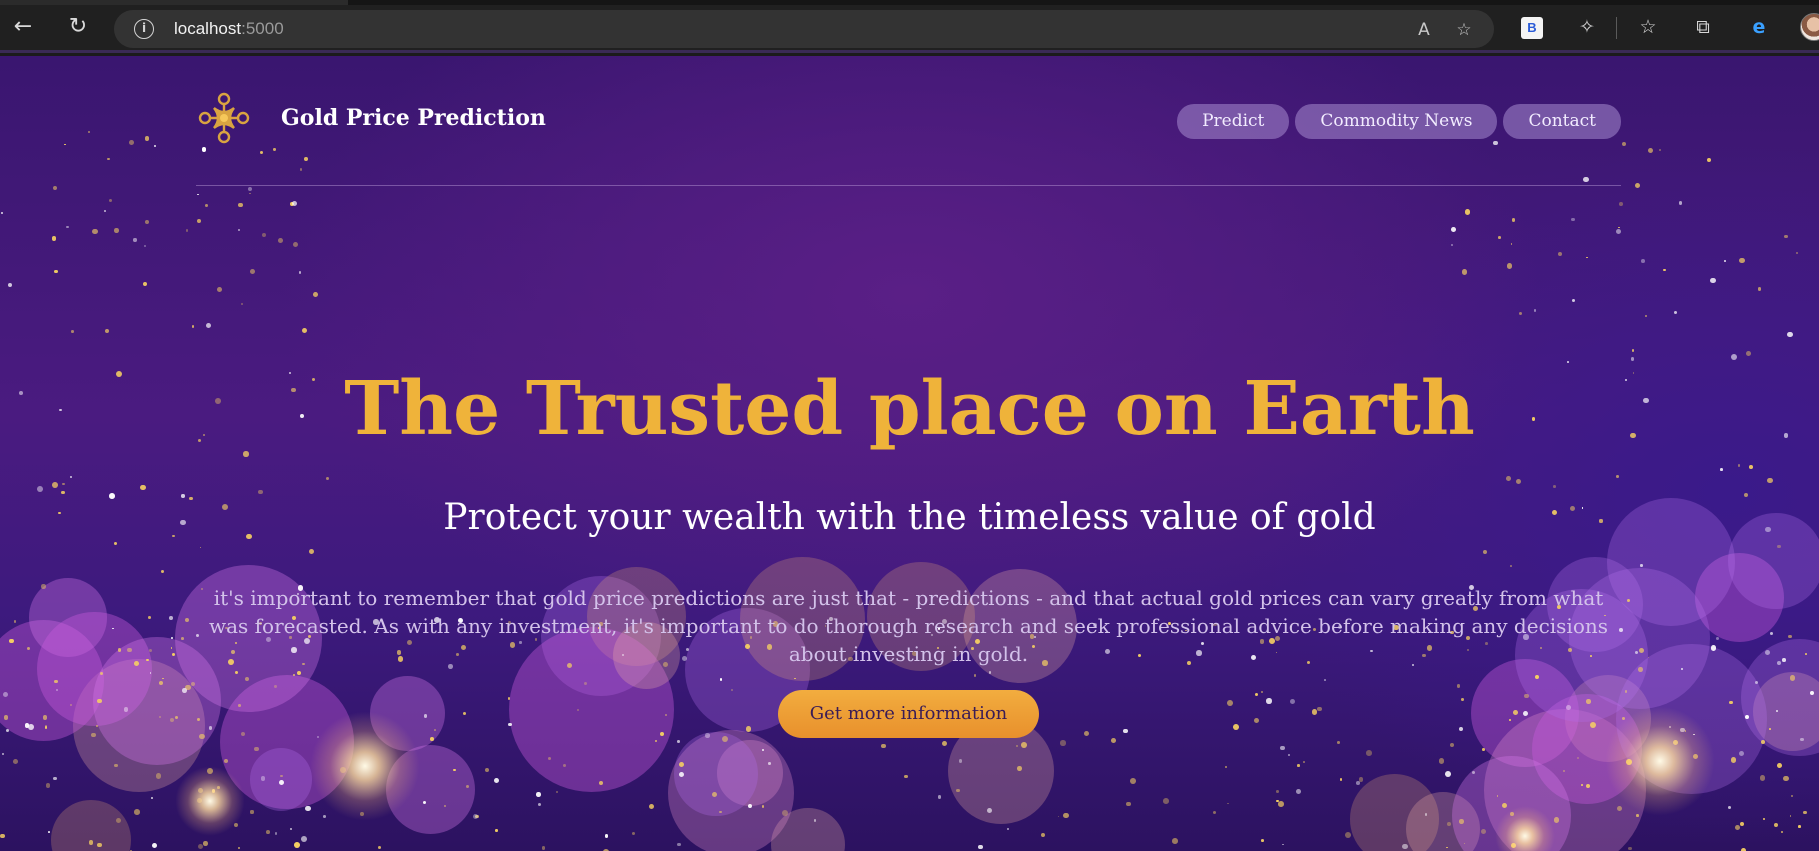  I want to click on back-arrow-icon: ←, so click(23, 27).